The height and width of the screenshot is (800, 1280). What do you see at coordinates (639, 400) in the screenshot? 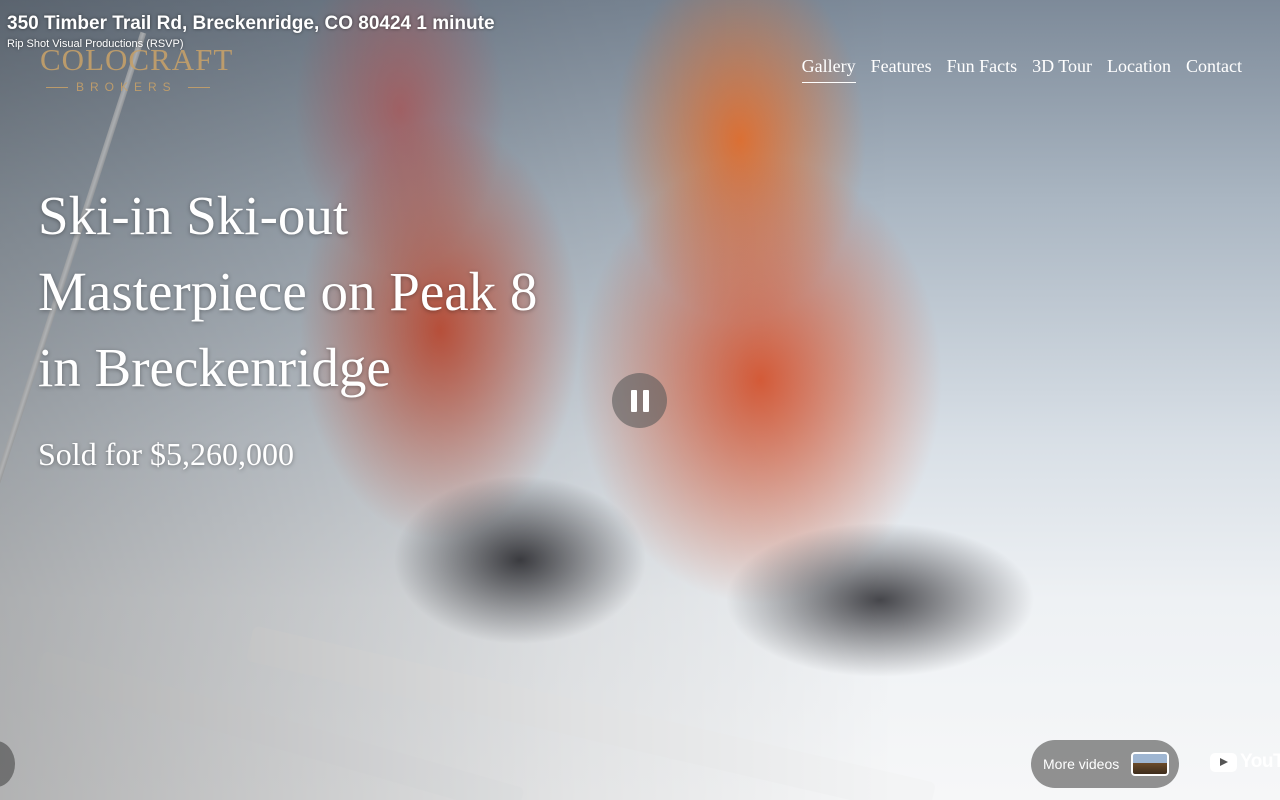
I see `pause-button` at bounding box center [639, 400].